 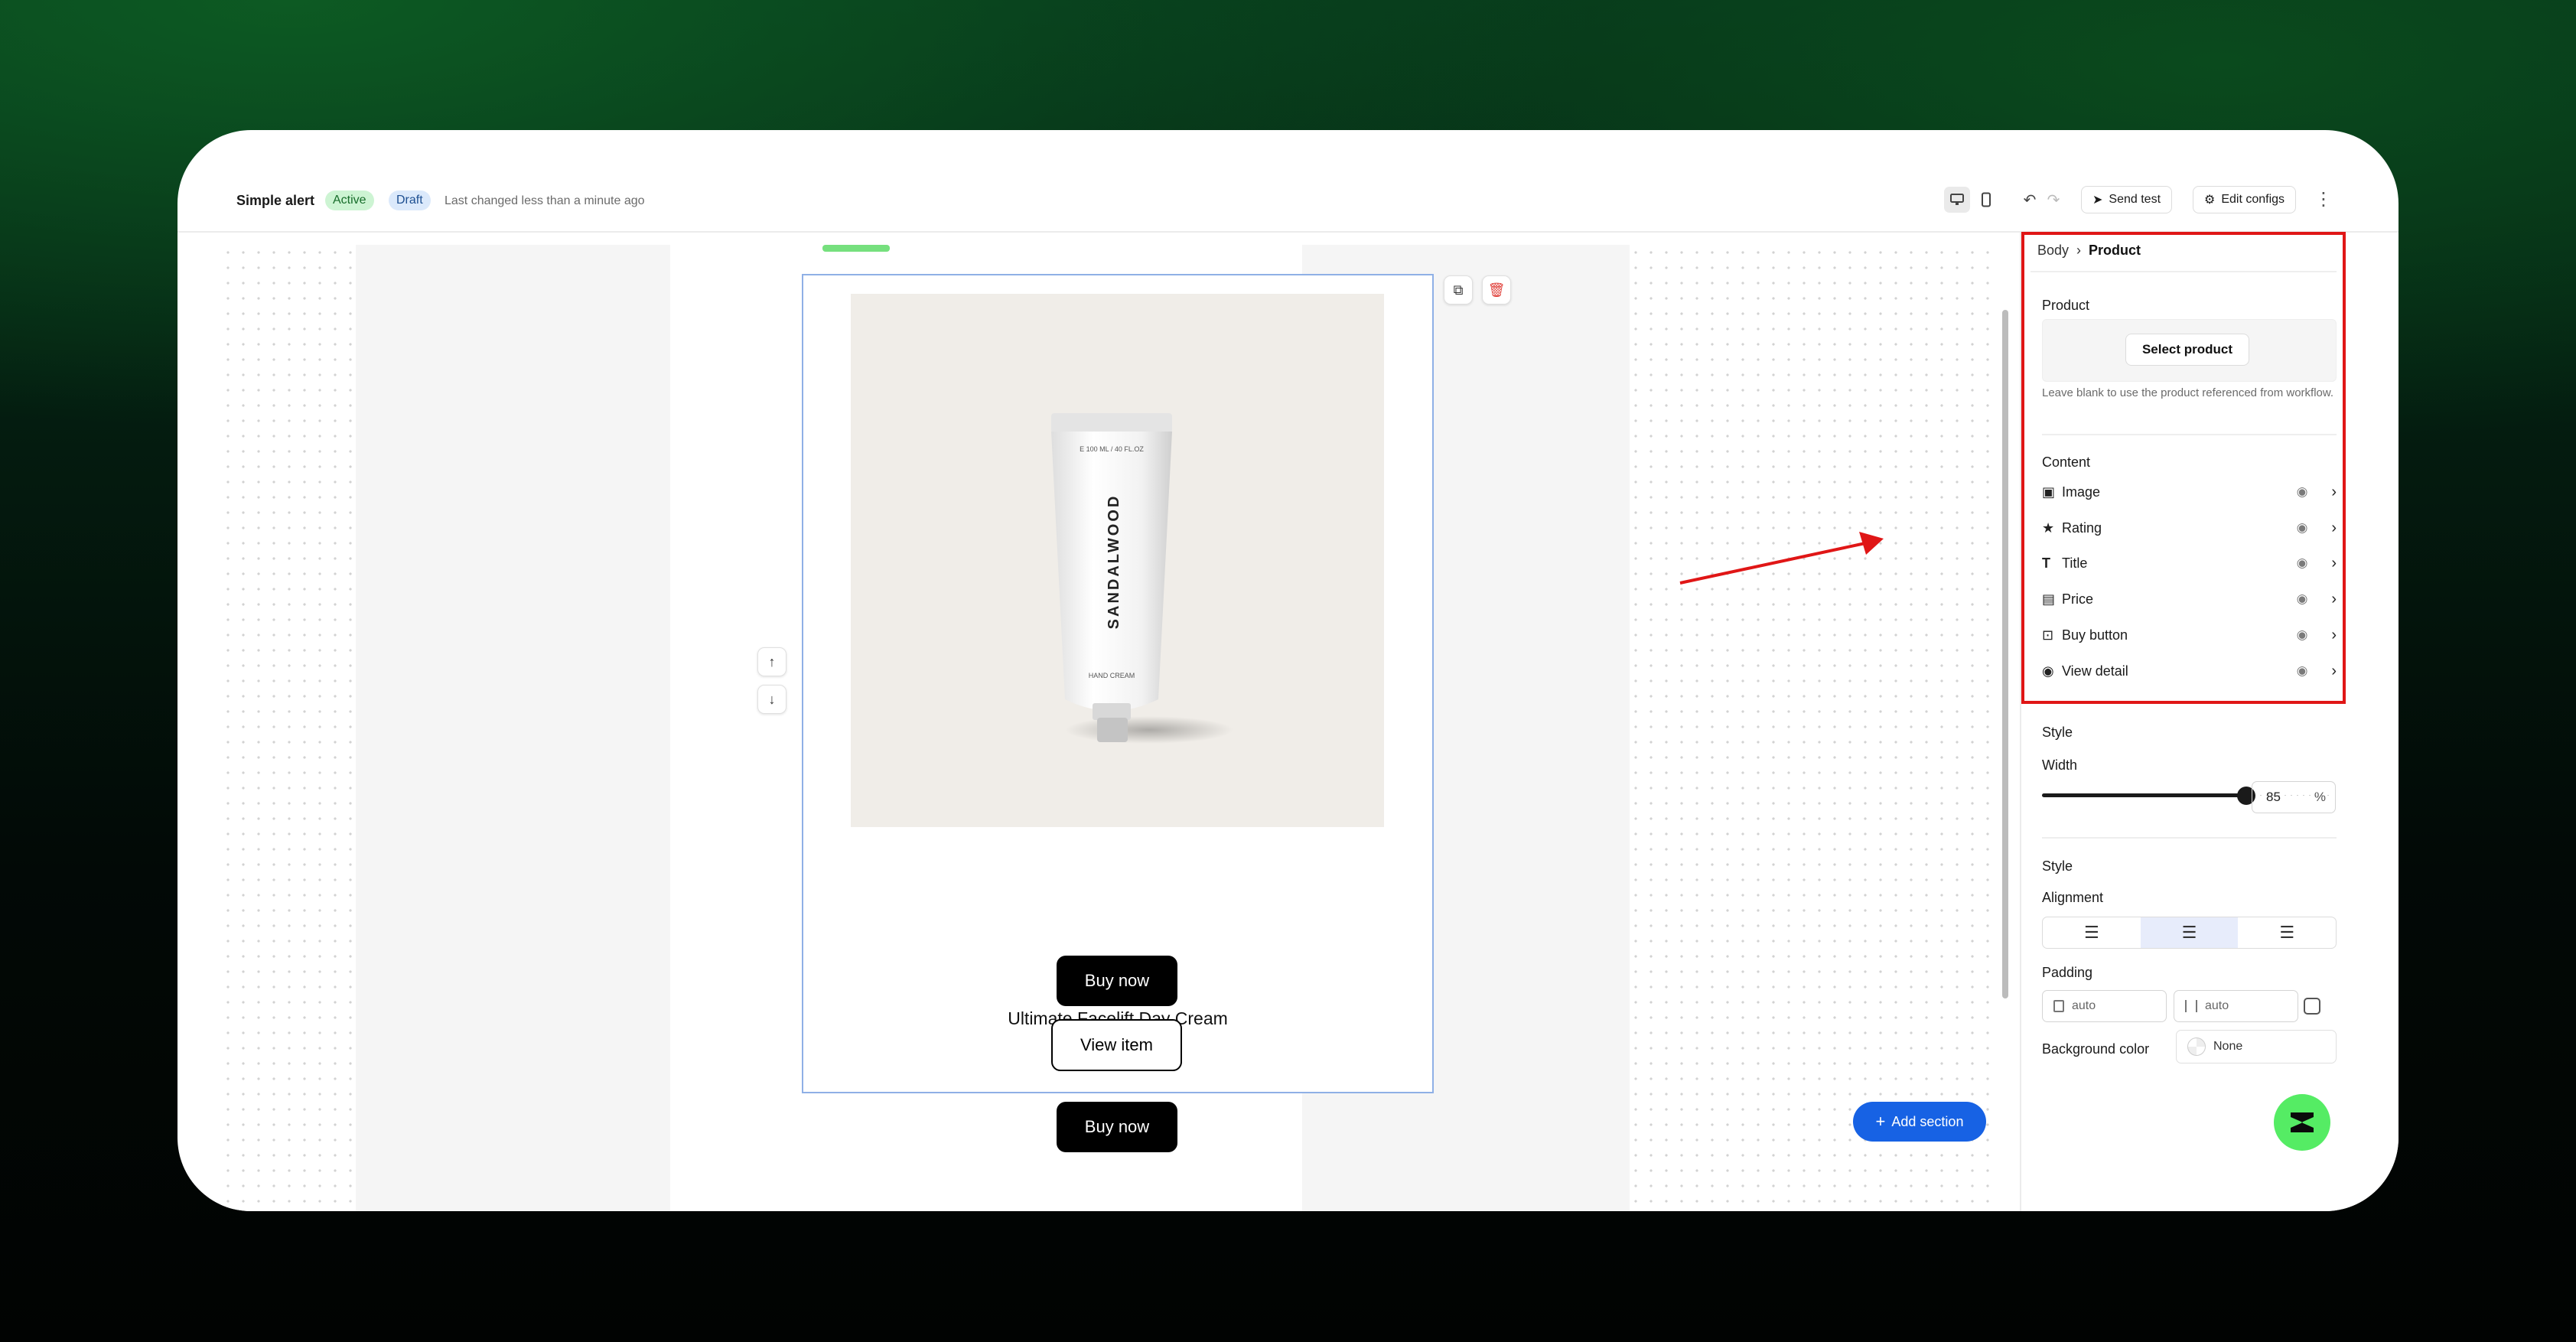 I want to click on background-color-label: Background color, so click(x=2096, y=1049).